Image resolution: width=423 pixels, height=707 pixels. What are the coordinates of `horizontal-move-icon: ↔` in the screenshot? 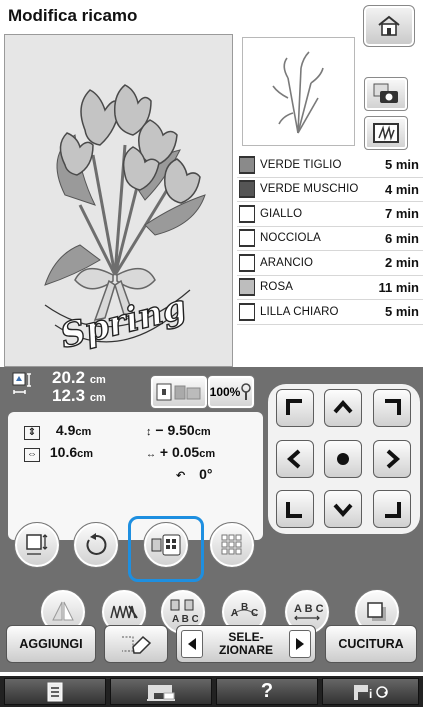 It's located at (151, 454).